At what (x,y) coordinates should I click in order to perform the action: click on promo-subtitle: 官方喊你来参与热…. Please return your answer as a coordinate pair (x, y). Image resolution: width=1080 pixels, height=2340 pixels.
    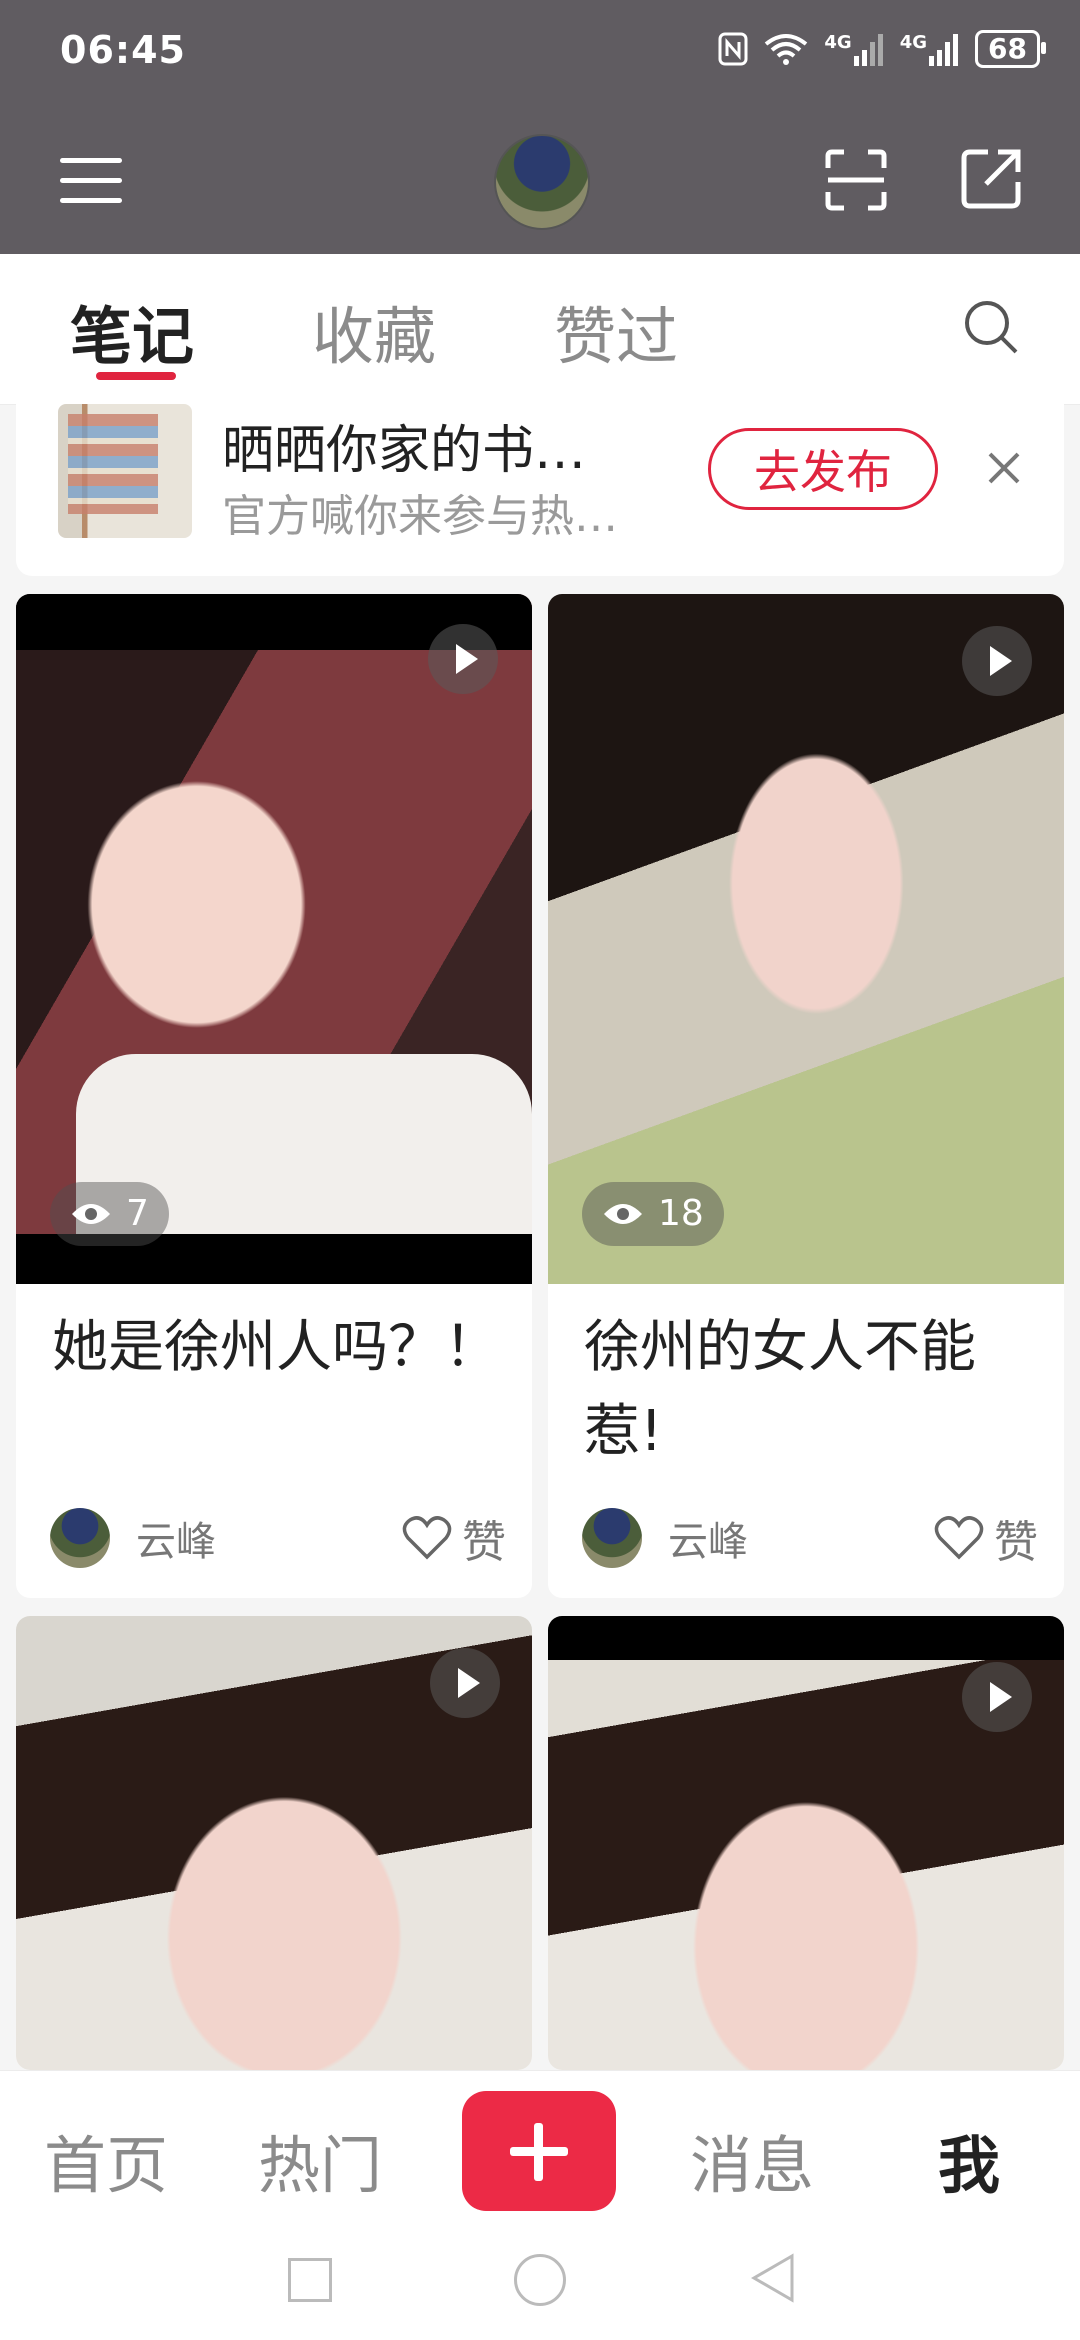
    Looking at the image, I should click on (420, 516).